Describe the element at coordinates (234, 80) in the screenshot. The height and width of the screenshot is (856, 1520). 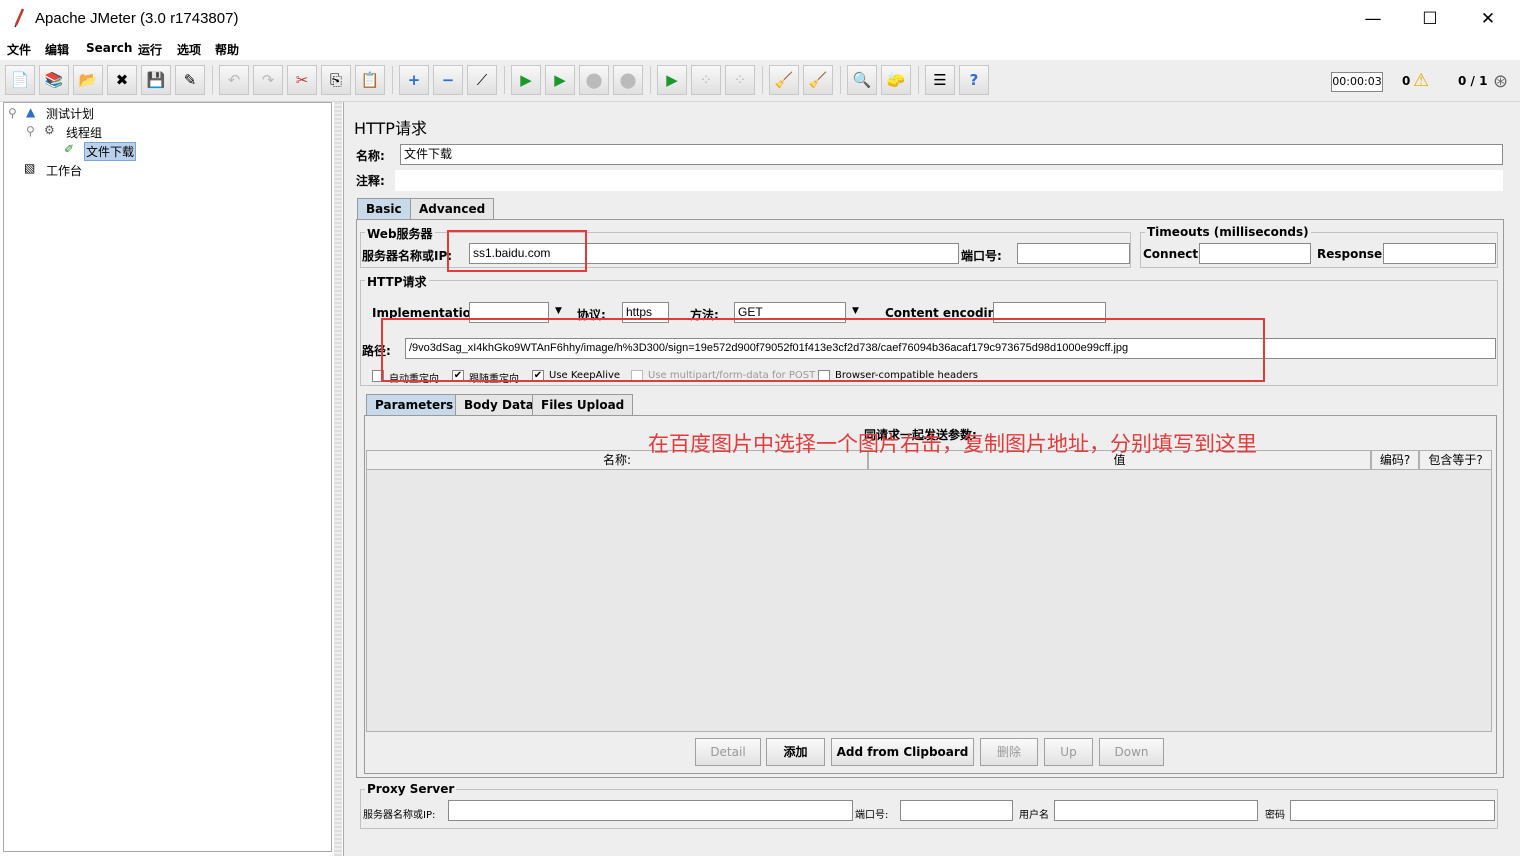
I see `undo-icon: ↶` at that location.